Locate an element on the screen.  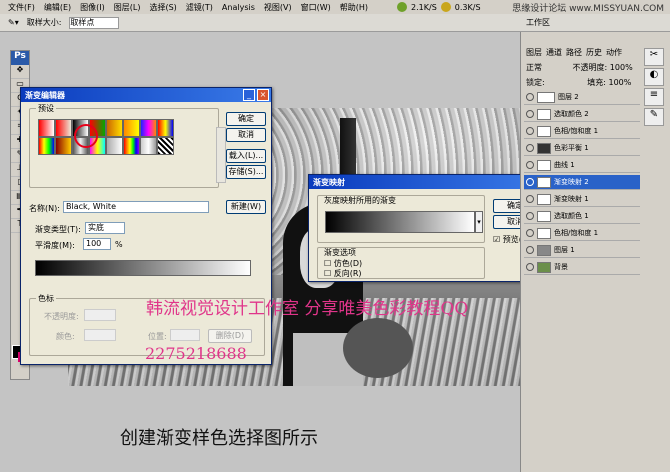
blend-opacity-row: 正常 不透明度: 100% is located at coordinates (579, 67).